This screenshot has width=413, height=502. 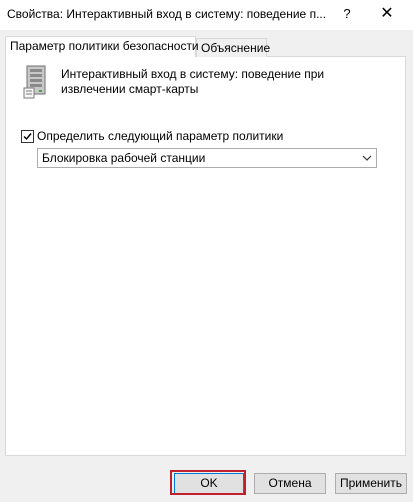 I want to click on ok-button: OK, so click(x=209, y=483).